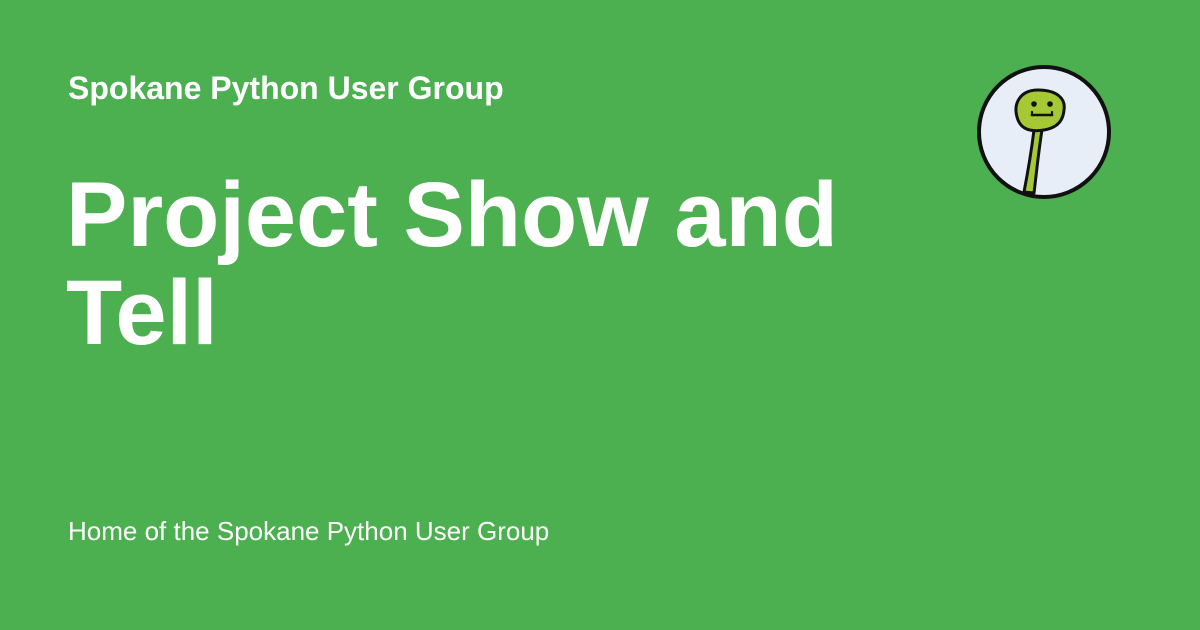 This screenshot has width=1200, height=630. I want to click on mascot-eye-right, so click(1050, 104).